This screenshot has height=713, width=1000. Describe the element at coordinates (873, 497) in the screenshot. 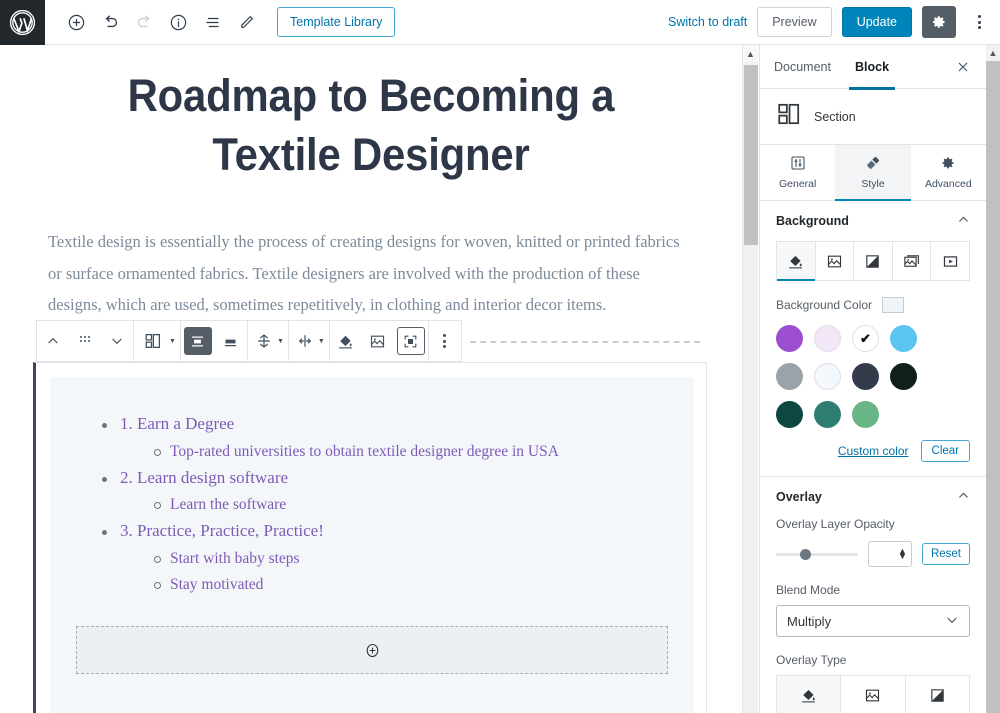

I see `overlay-panel-header: Overlay` at that location.